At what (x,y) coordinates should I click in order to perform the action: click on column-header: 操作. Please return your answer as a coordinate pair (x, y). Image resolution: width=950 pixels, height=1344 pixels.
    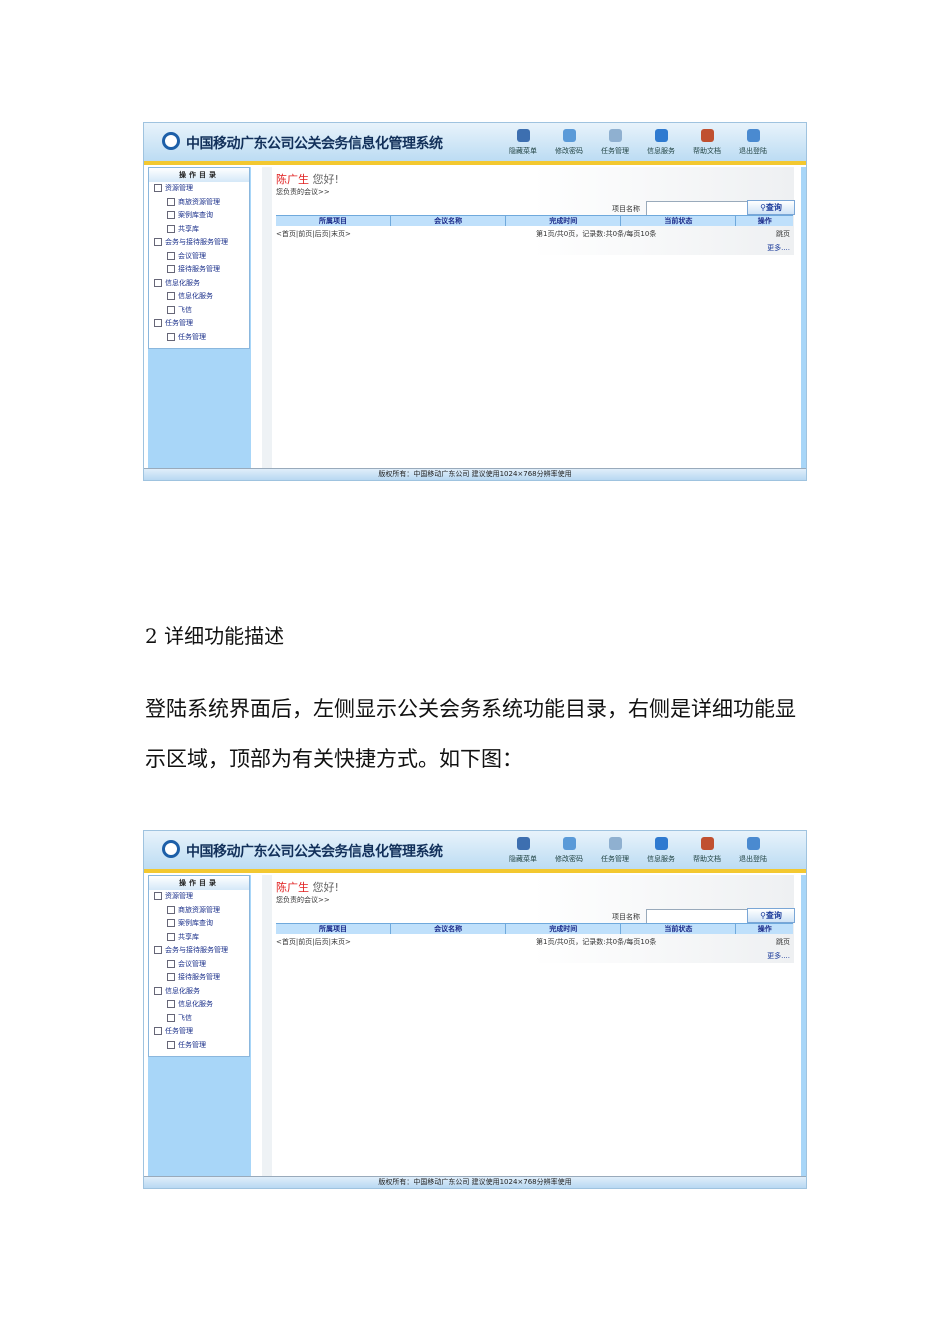
    Looking at the image, I should click on (764, 221).